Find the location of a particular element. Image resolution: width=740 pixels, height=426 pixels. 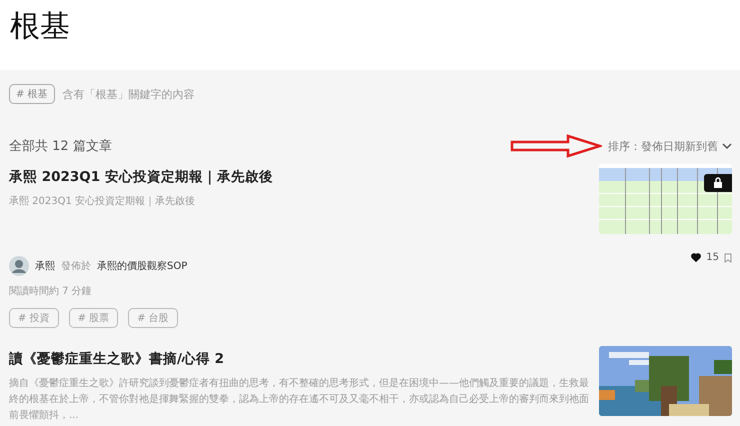

avatar-icon is located at coordinates (19, 266).